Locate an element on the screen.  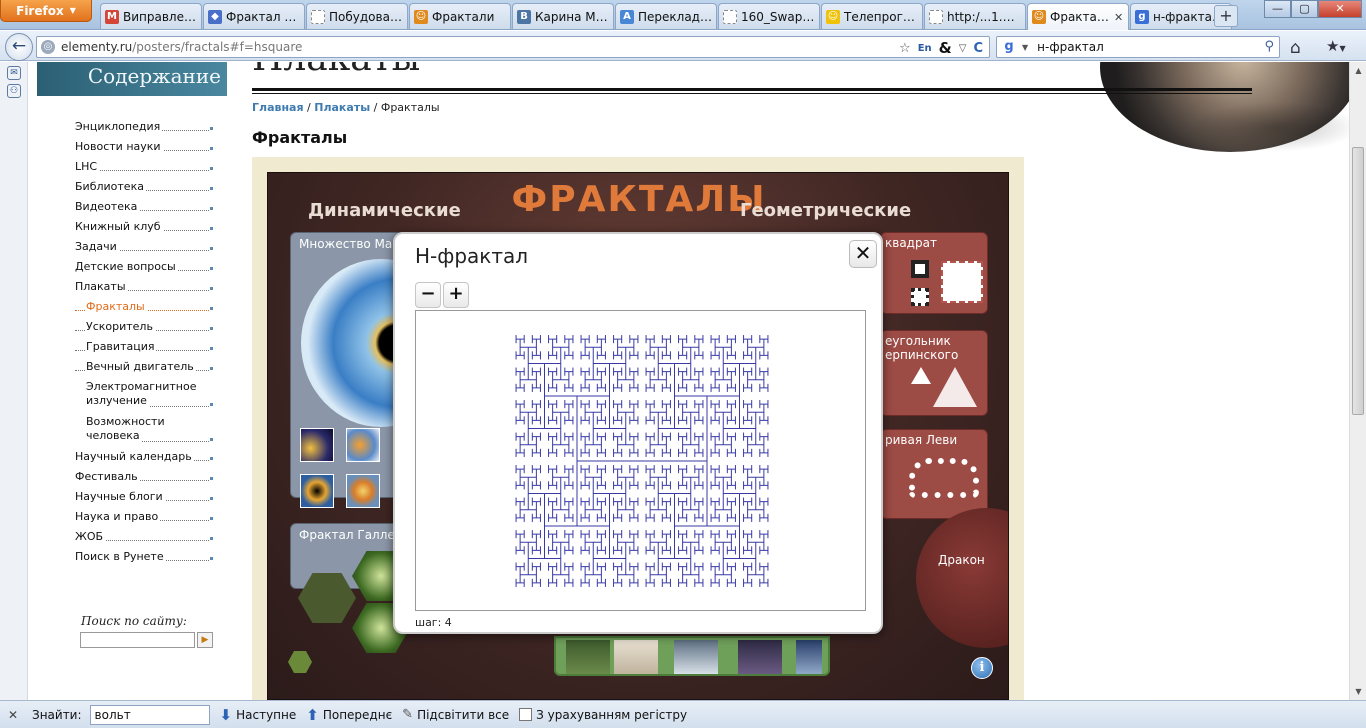
tab-close-icon: ✕ is located at coordinates (1119, 17).